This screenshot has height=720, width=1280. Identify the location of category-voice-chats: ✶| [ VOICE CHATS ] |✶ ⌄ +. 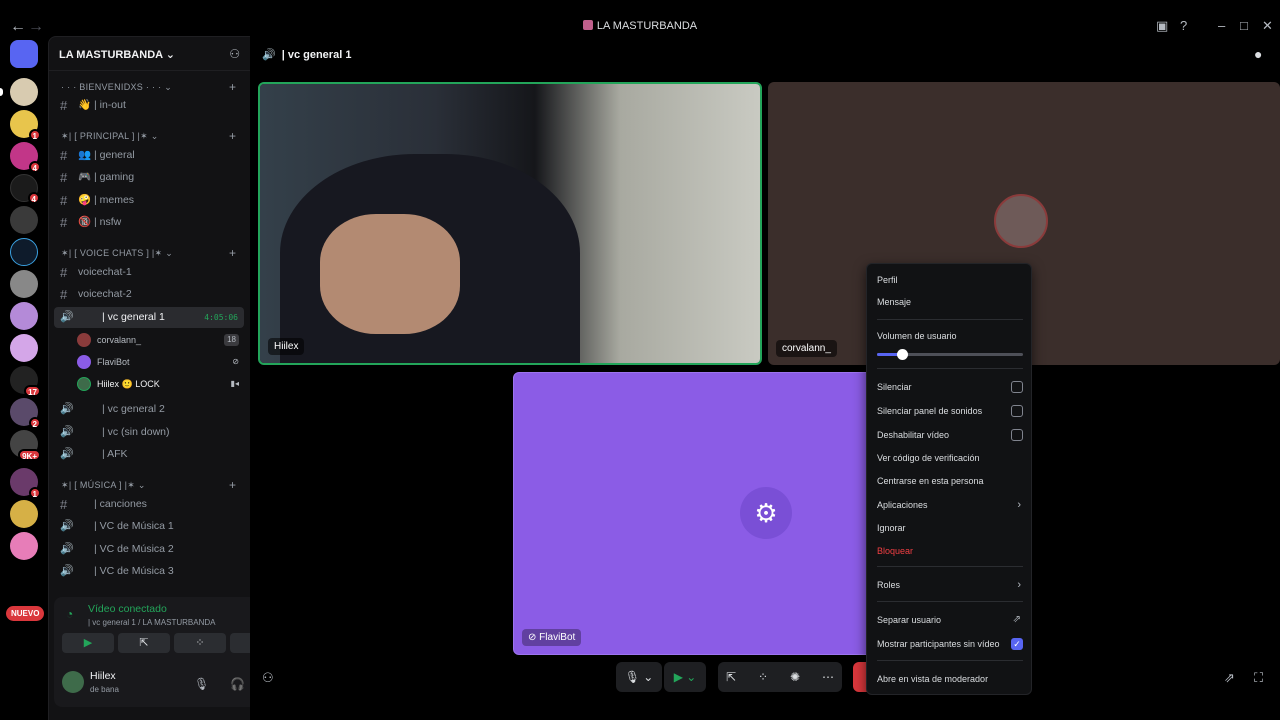
(148, 253).